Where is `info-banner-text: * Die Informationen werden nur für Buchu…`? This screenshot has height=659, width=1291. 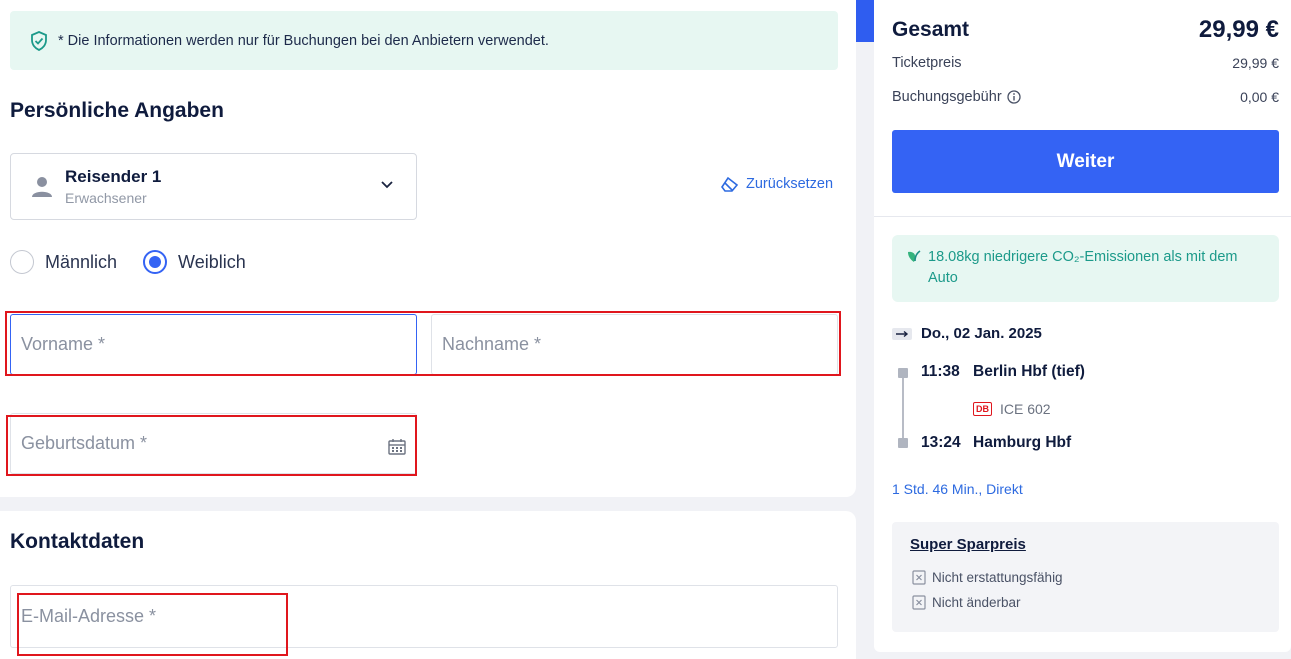 info-banner-text: * Die Informationen werden nur für Buchu… is located at coordinates (303, 40).